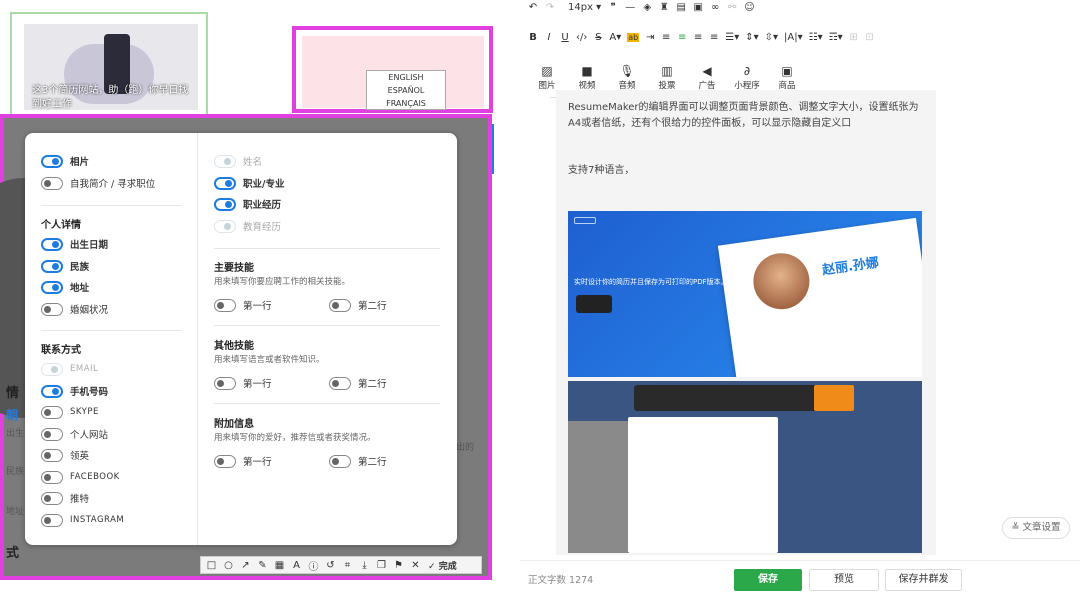 The width and height of the screenshot is (1080, 593). Describe the element at coordinates (533, 37) in the screenshot. I see `bold-icon: B` at that location.